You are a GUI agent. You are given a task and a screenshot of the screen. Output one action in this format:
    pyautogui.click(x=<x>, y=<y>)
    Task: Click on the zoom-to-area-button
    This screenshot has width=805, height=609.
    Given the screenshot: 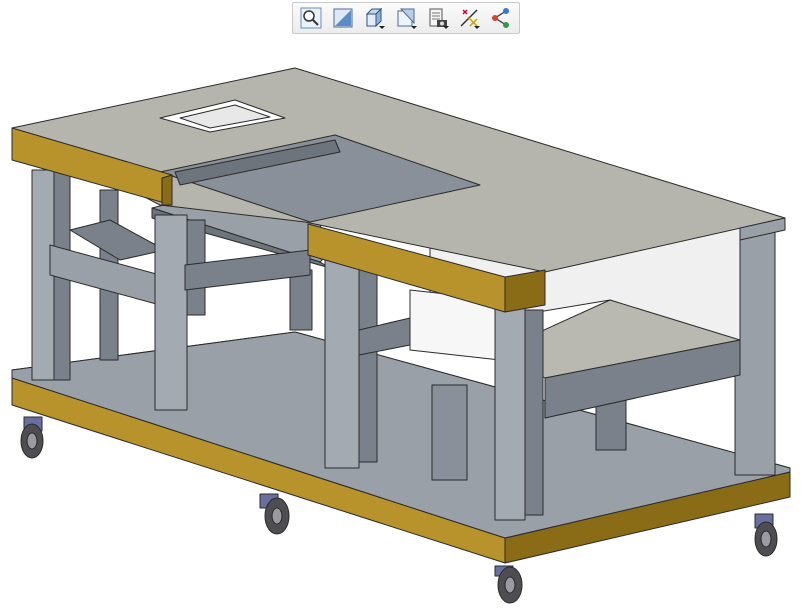 What is the action you would take?
    pyautogui.click(x=343, y=18)
    